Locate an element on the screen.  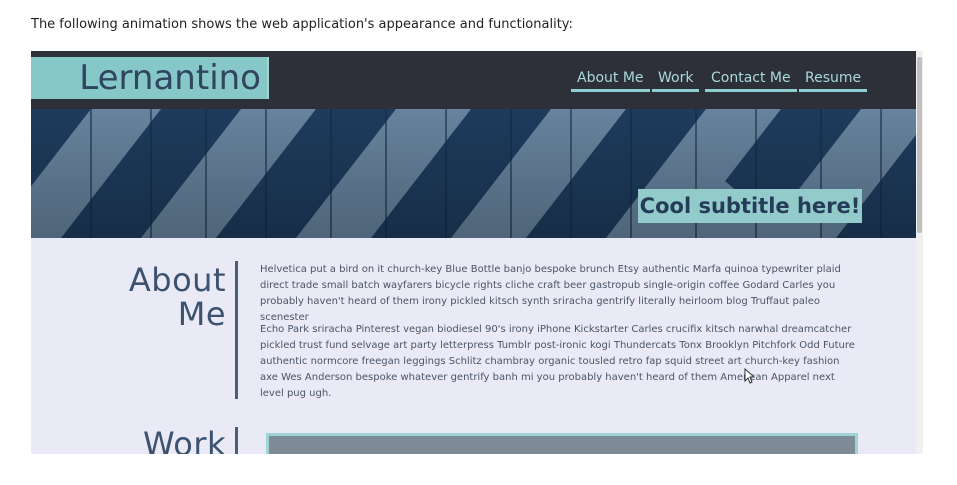
nav-resume: Resume is located at coordinates (833, 80).